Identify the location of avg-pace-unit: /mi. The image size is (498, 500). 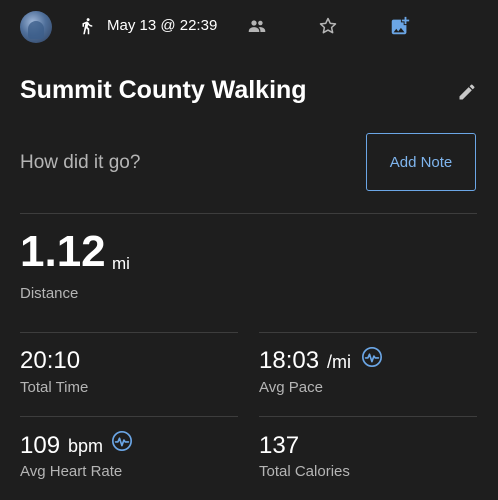
(339, 362).